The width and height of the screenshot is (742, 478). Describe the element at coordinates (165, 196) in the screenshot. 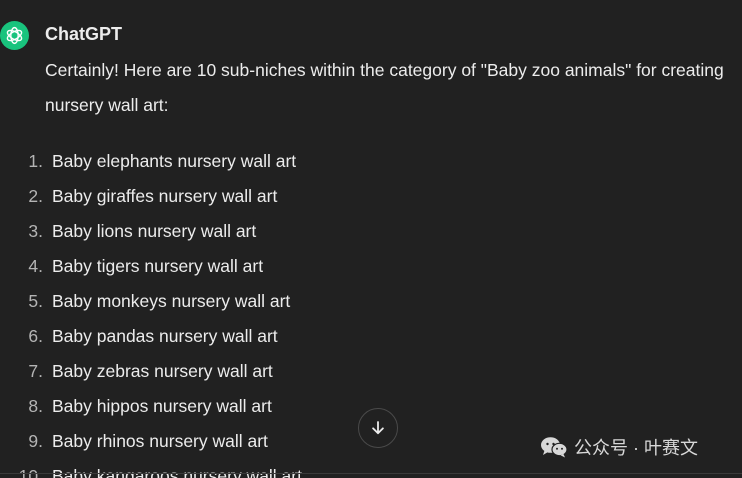

I see `list-item-text: Baby giraffes nursery wall art` at that location.